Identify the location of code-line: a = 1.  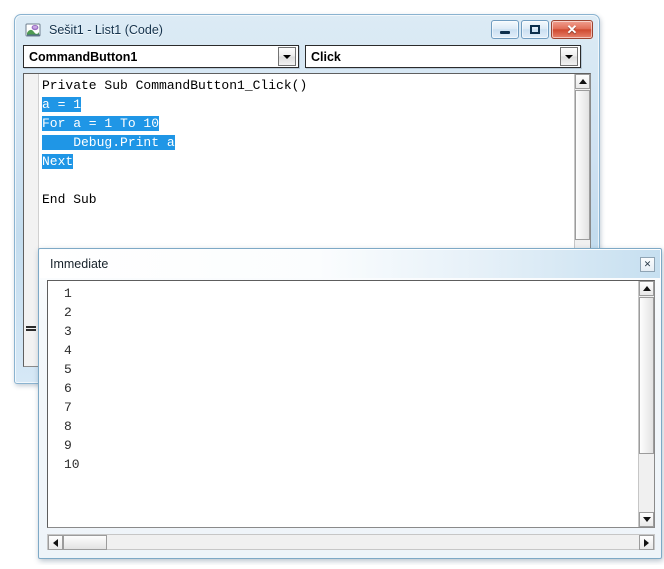
(307, 104).